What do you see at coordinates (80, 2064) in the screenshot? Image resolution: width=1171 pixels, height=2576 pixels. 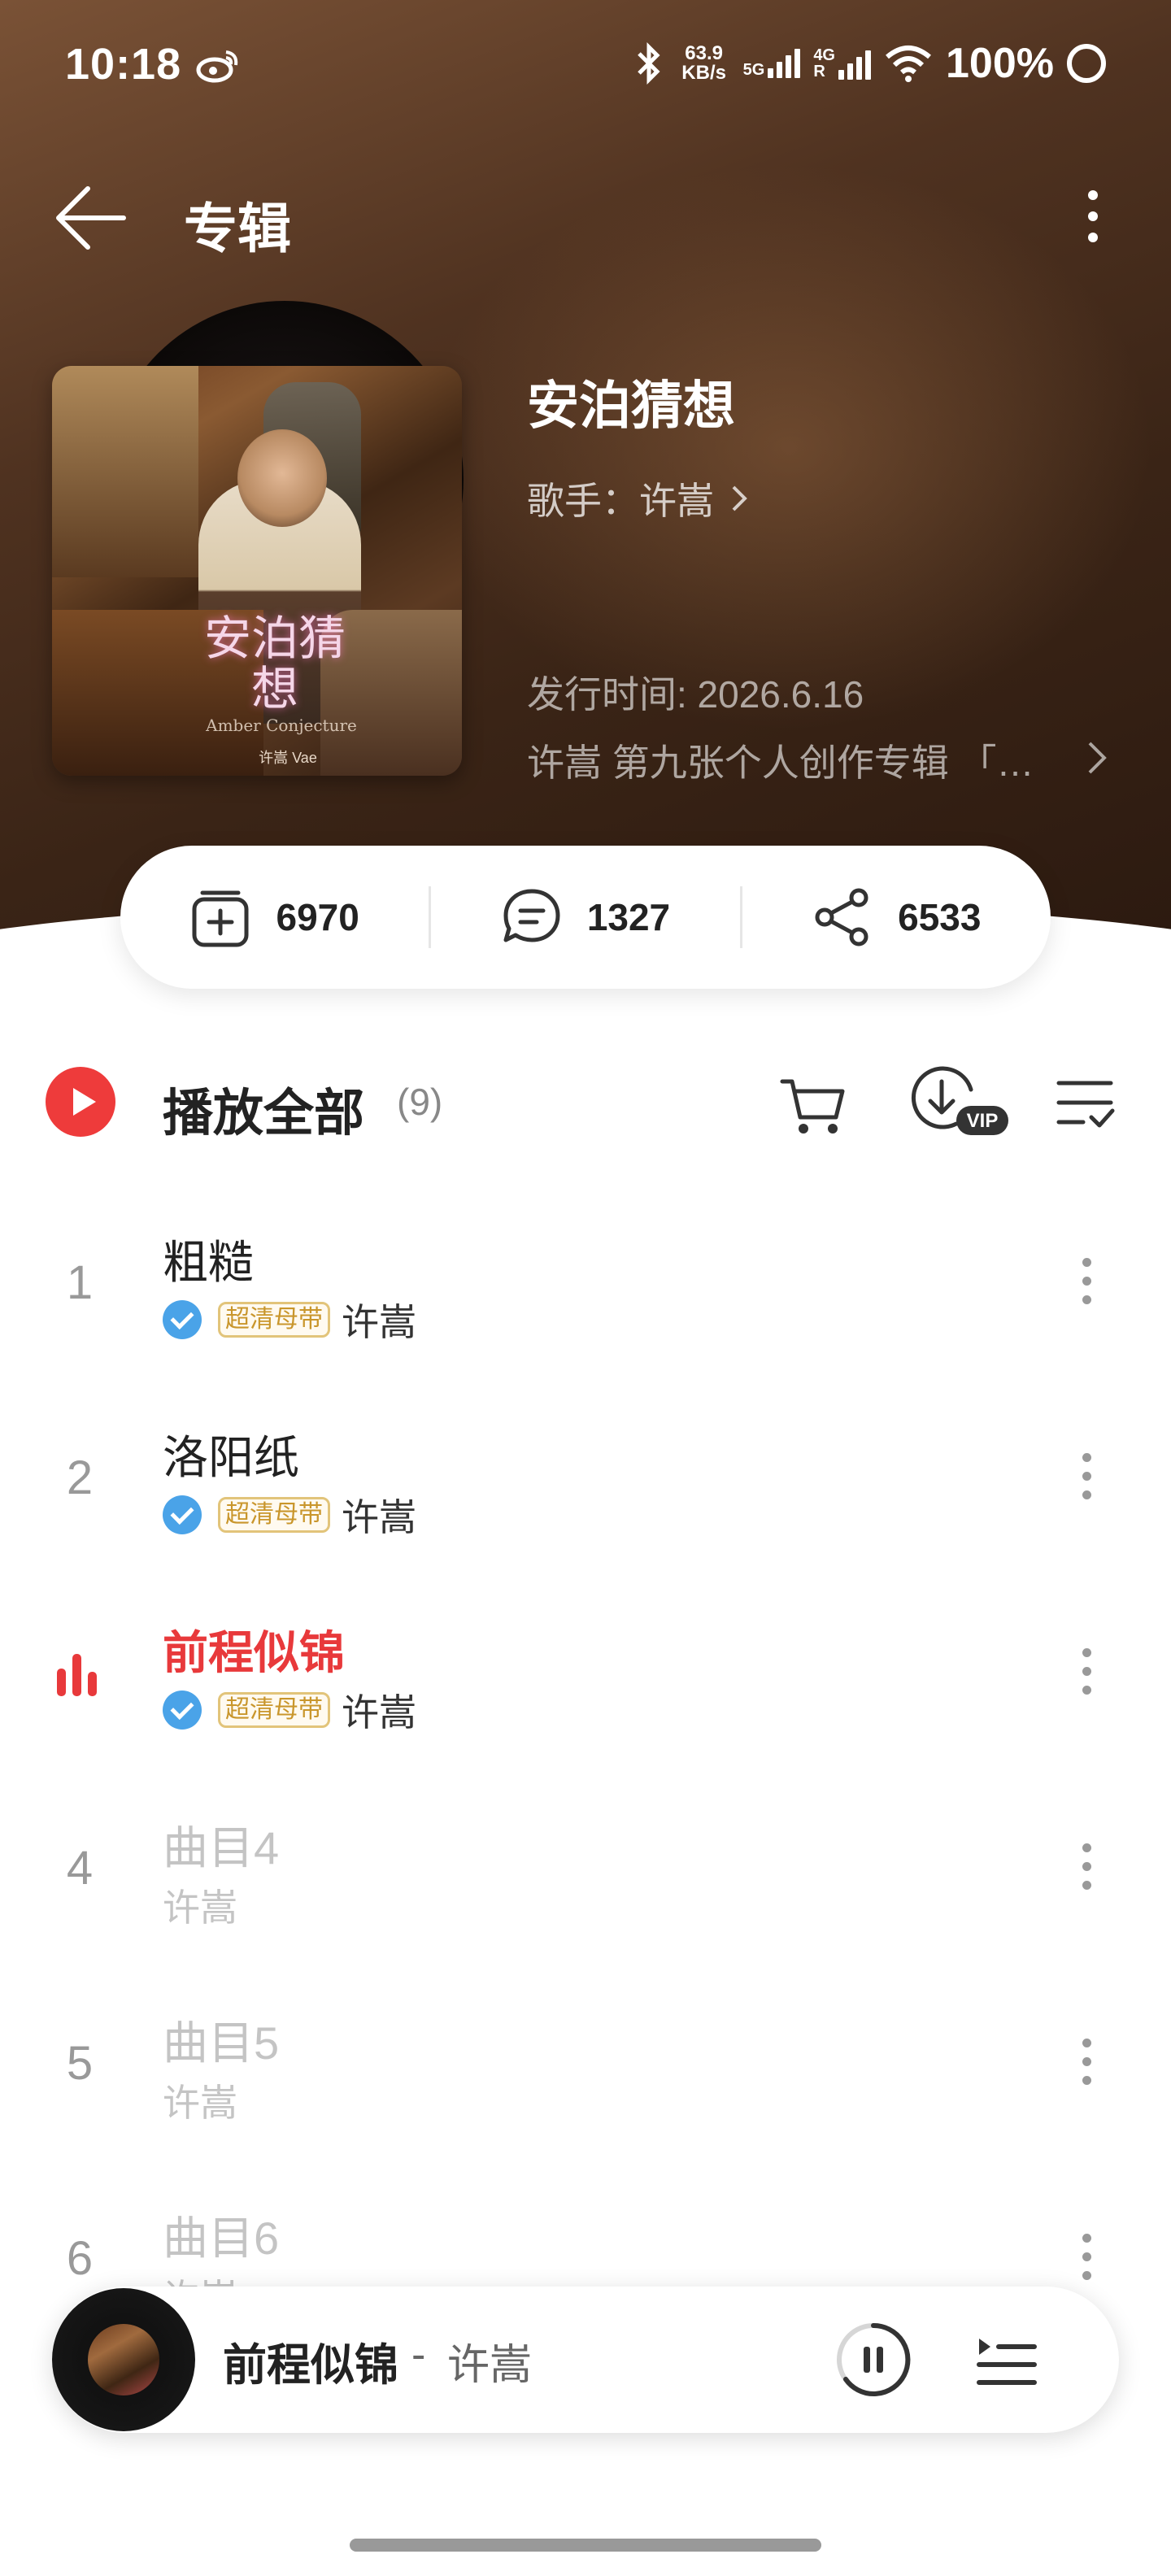 I see `track-number: 5` at bounding box center [80, 2064].